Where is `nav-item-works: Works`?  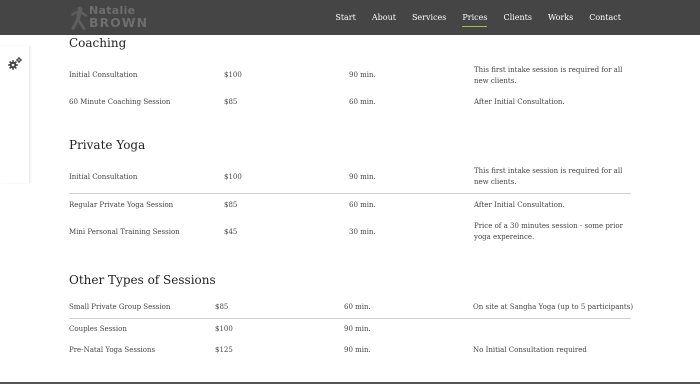 nav-item-works: Works is located at coordinates (560, 17).